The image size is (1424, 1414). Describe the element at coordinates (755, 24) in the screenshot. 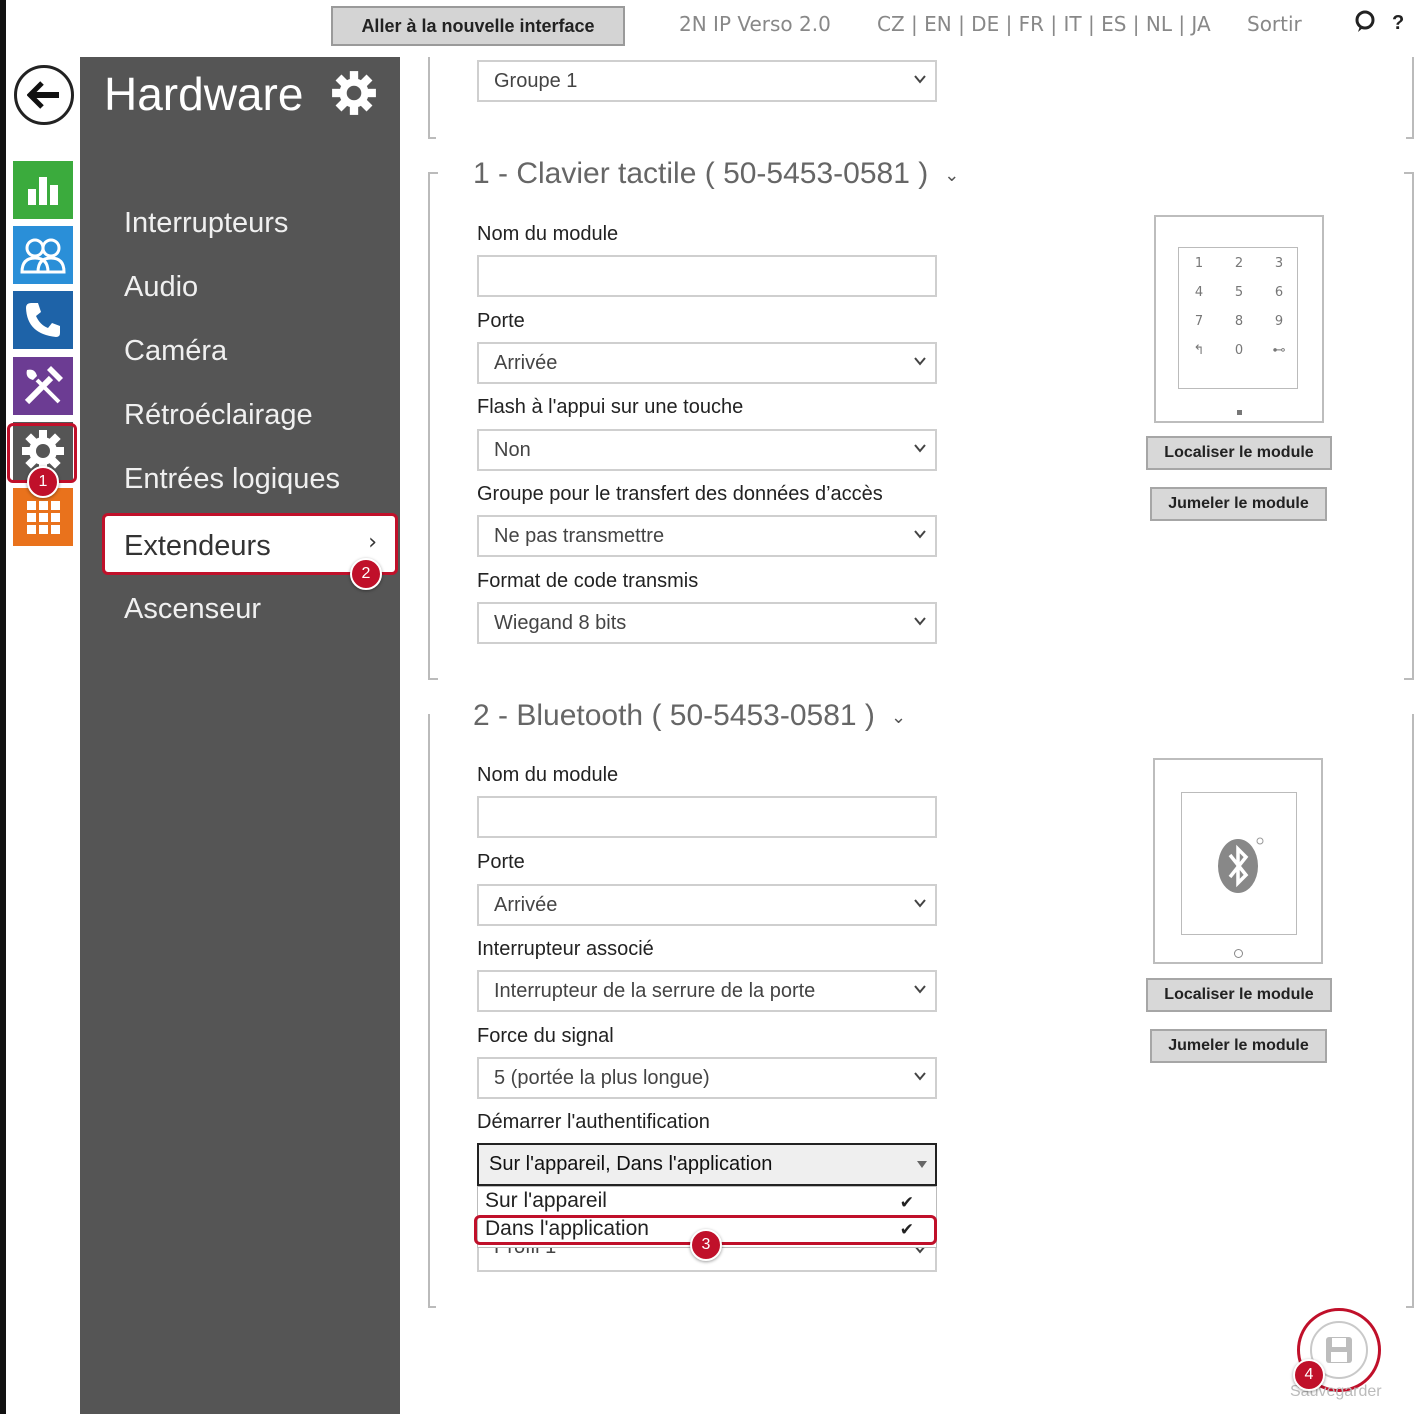

I see `device-name: 2N IP Verso 2.0` at that location.